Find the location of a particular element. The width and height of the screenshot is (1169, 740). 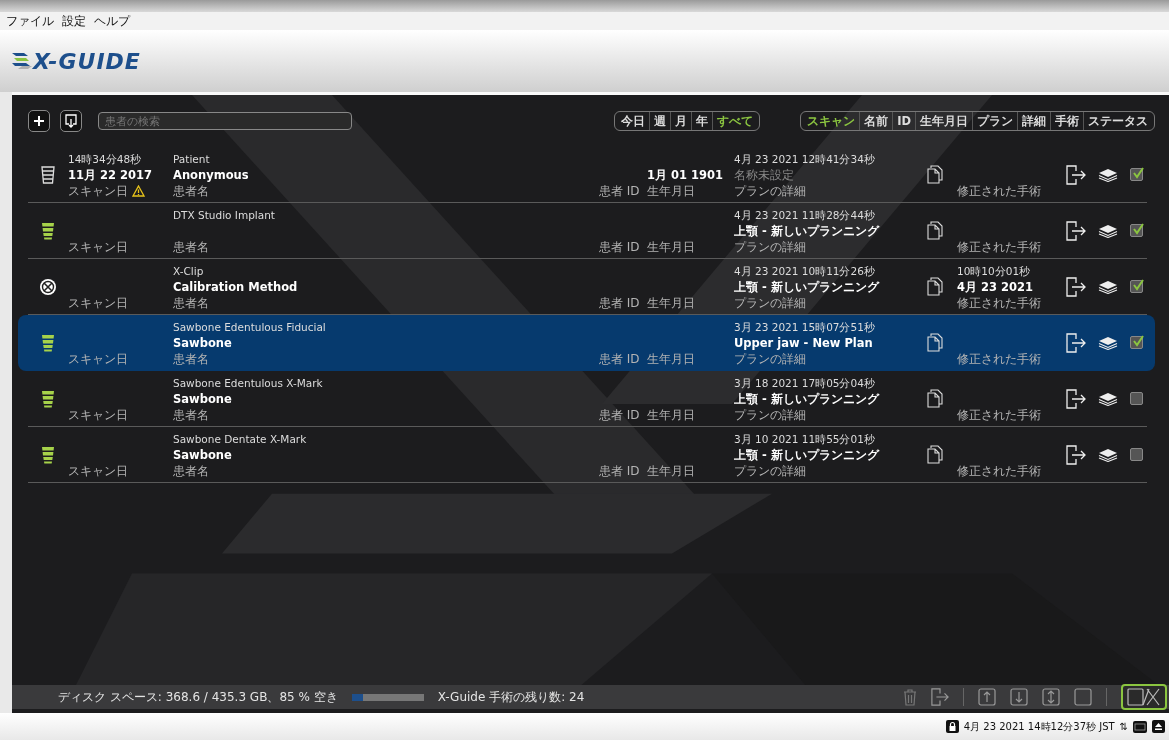

patient-name: Calibration Method is located at coordinates (236, 287).